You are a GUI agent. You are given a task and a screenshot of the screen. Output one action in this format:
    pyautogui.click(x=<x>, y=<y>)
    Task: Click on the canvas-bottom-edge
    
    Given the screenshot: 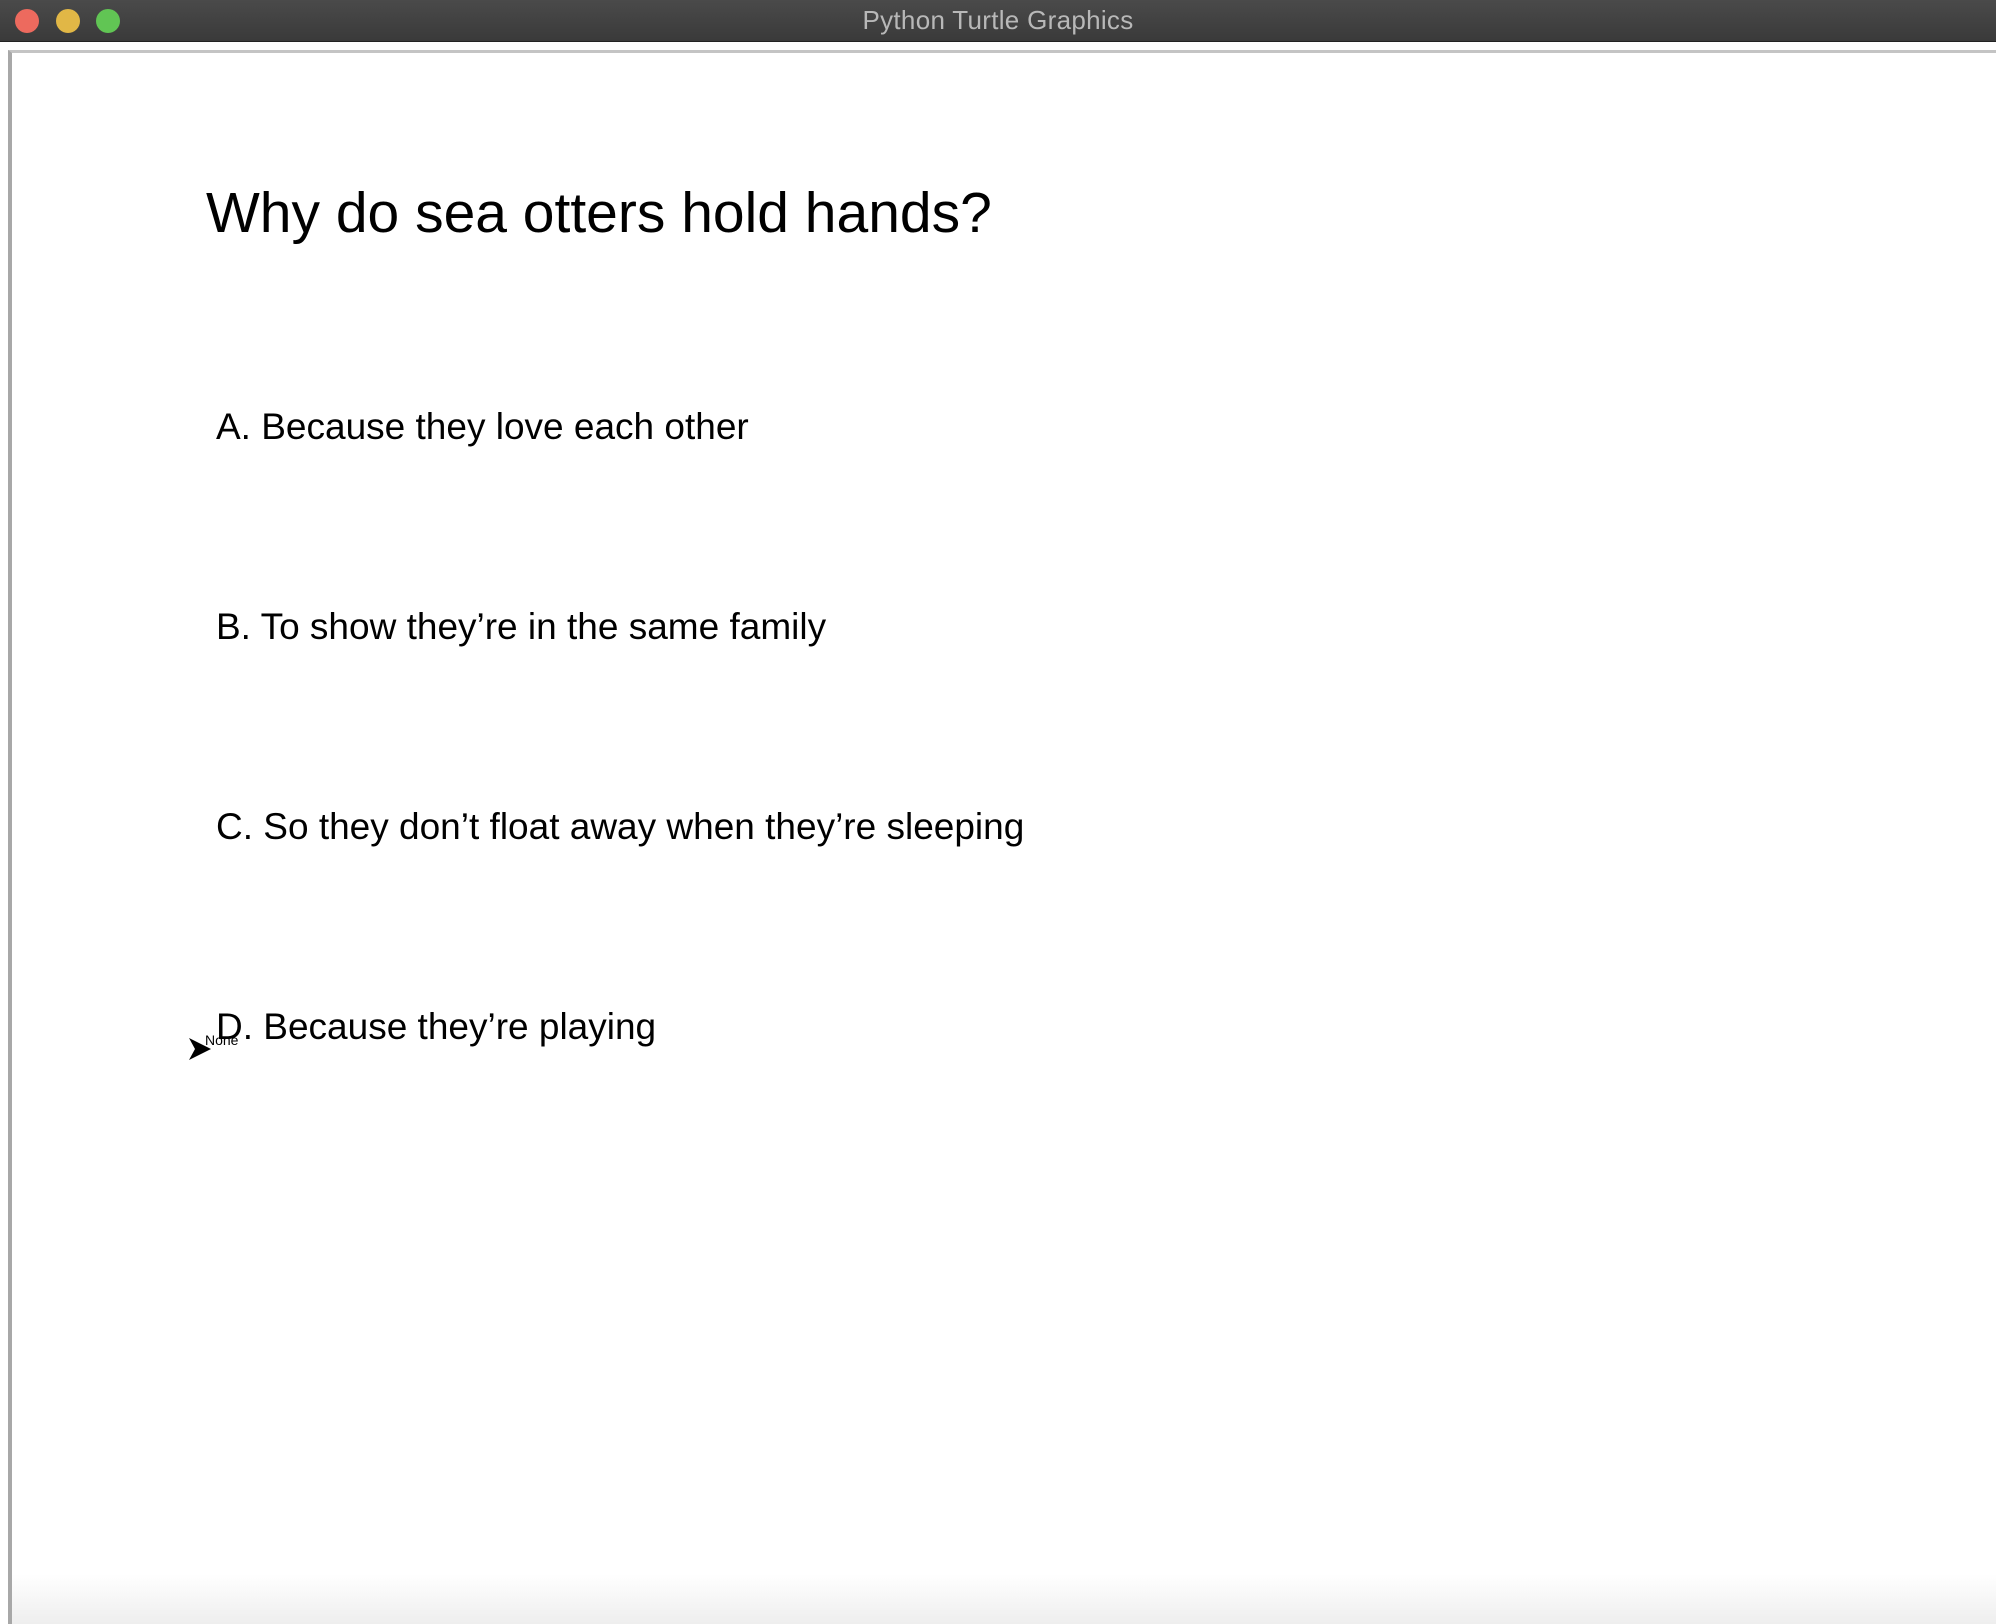 What is the action you would take?
    pyautogui.click(x=1004, y=1599)
    